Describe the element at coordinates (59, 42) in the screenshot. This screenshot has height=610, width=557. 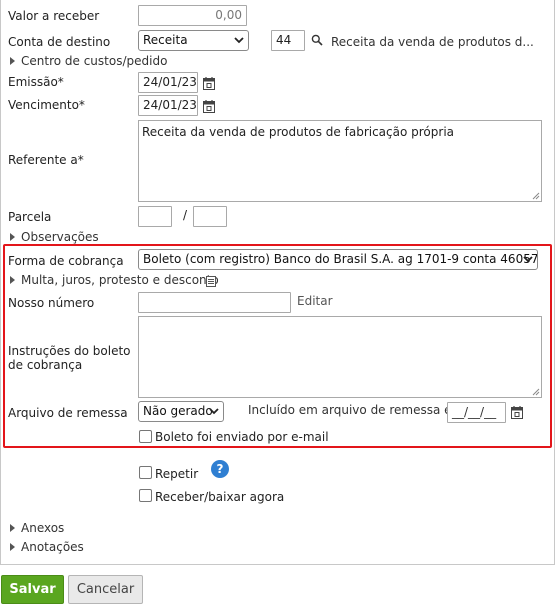
I see `destination-label: Conta de destino` at that location.